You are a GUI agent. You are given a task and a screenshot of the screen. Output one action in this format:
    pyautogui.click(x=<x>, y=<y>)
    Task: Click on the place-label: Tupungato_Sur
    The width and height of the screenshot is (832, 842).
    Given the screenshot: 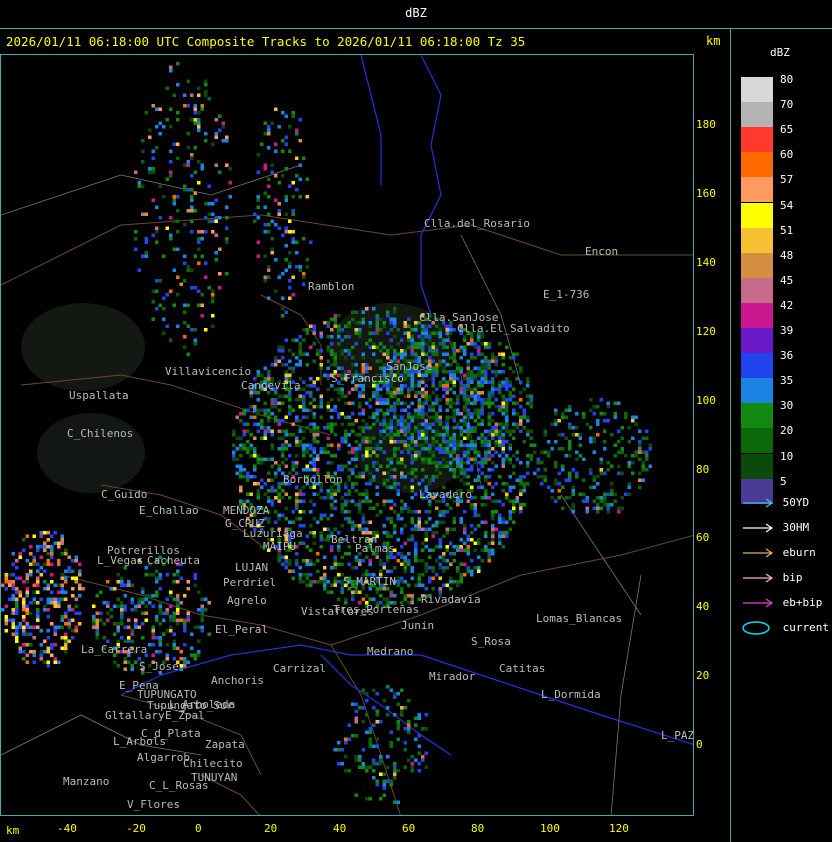 What is the action you would take?
    pyautogui.click(x=190, y=705)
    